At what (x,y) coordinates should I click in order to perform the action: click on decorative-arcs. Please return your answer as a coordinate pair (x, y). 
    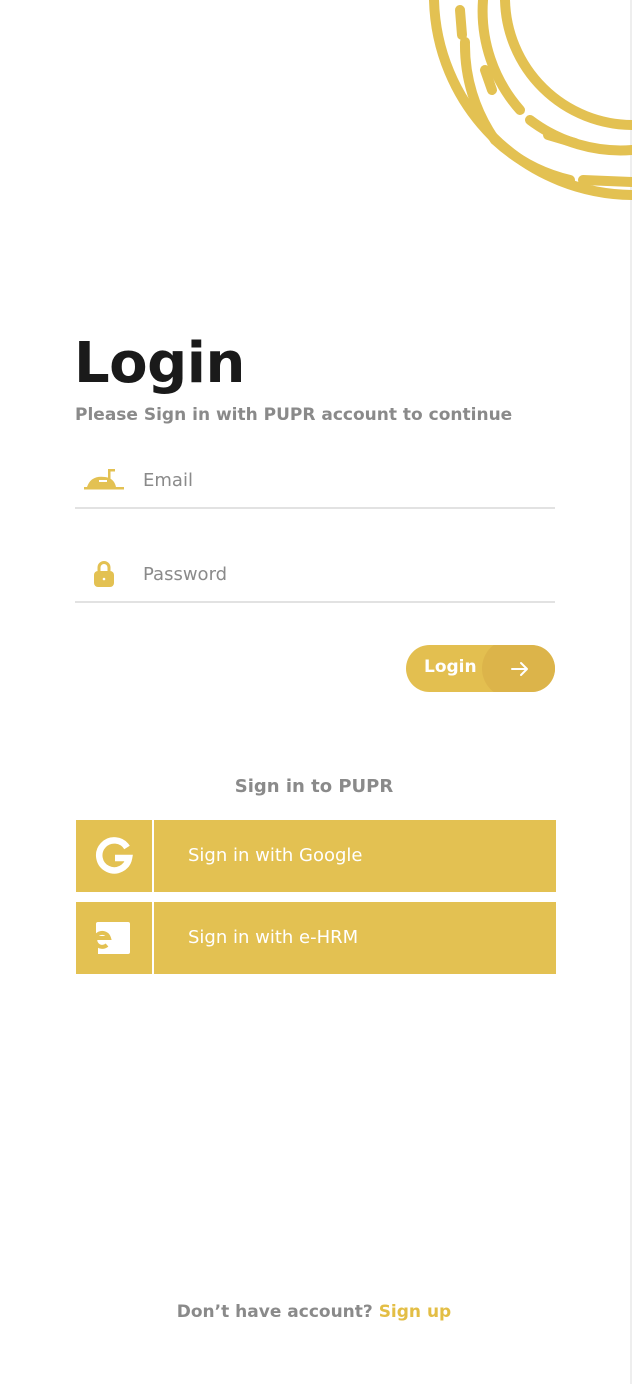
    Looking at the image, I should click on (530, 100).